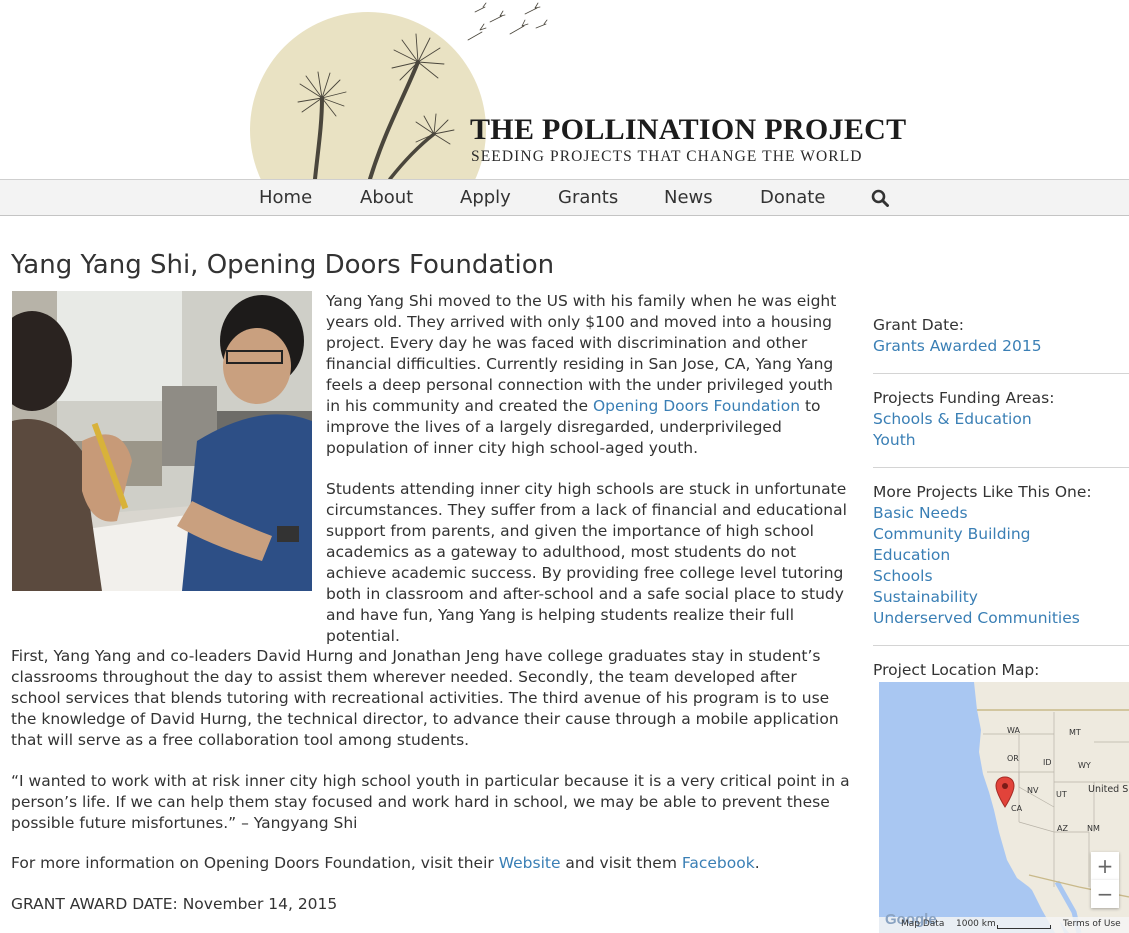 The width and height of the screenshot is (1129, 933). I want to click on similar-link-schools: Schools, so click(1001, 576).